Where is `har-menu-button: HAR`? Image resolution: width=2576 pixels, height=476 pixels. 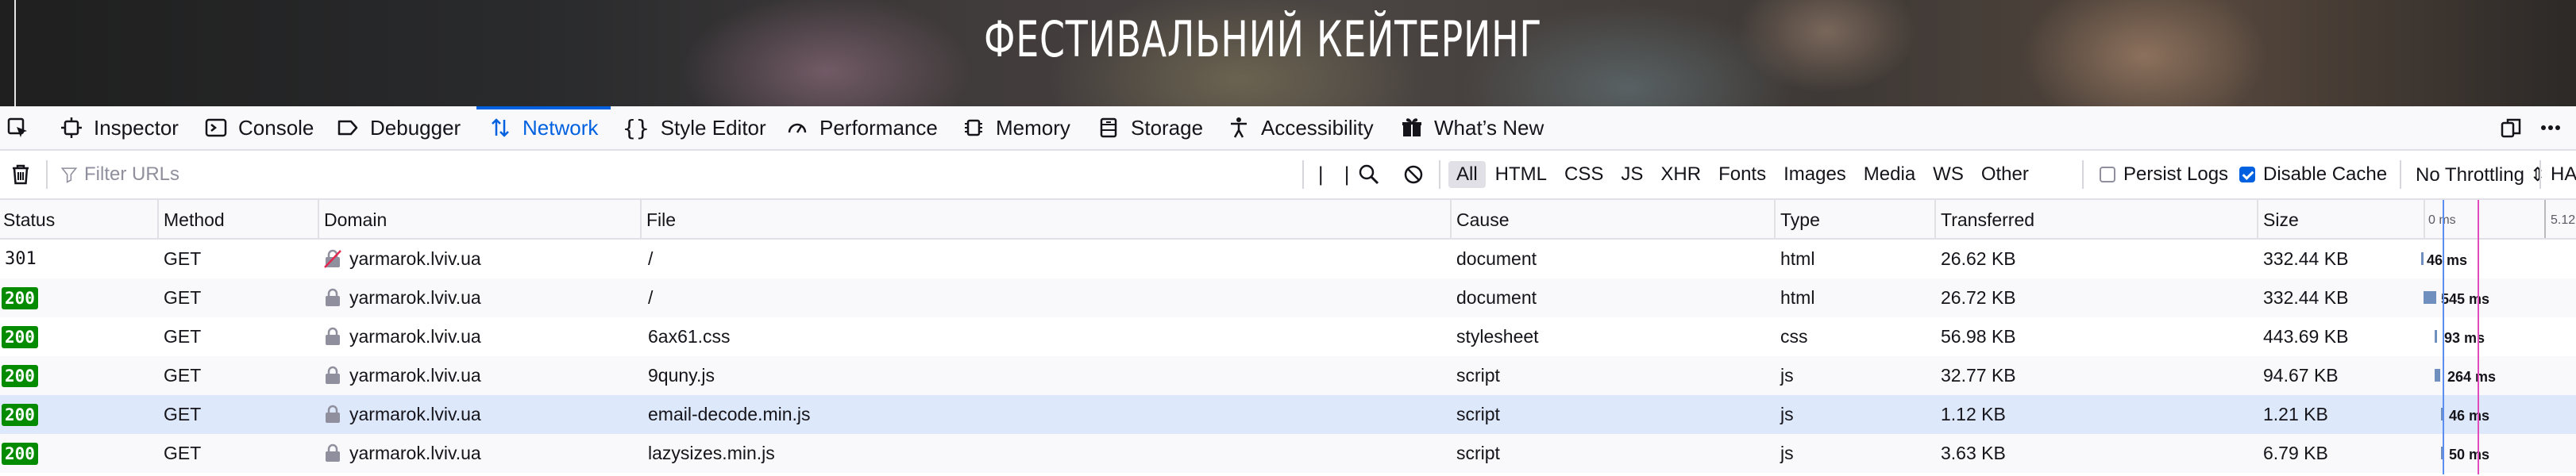
har-menu-button: HAR is located at coordinates (2563, 174).